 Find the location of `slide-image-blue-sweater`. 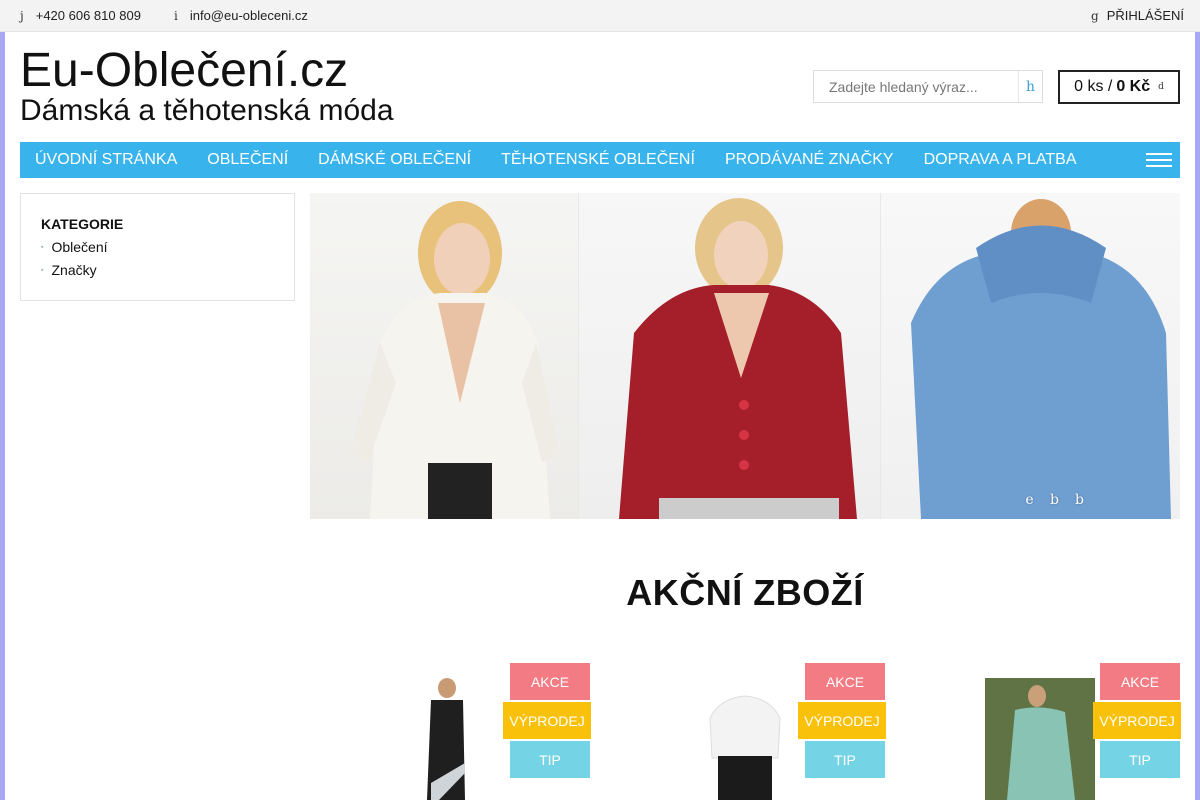

slide-image-blue-sweater is located at coordinates (1030, 356).